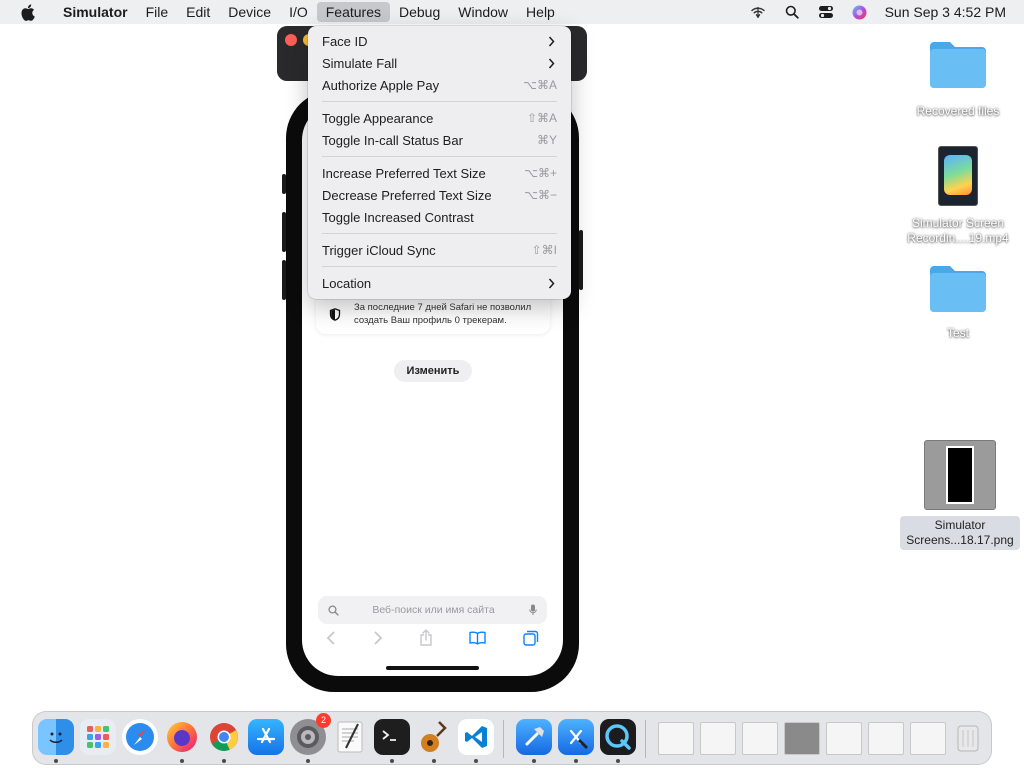 This screenshot has height=768, width=1024. What do you see at coordinates (434, 737) in the screenshot?
I see `guitar-icon` at bounding box center [434, 737].